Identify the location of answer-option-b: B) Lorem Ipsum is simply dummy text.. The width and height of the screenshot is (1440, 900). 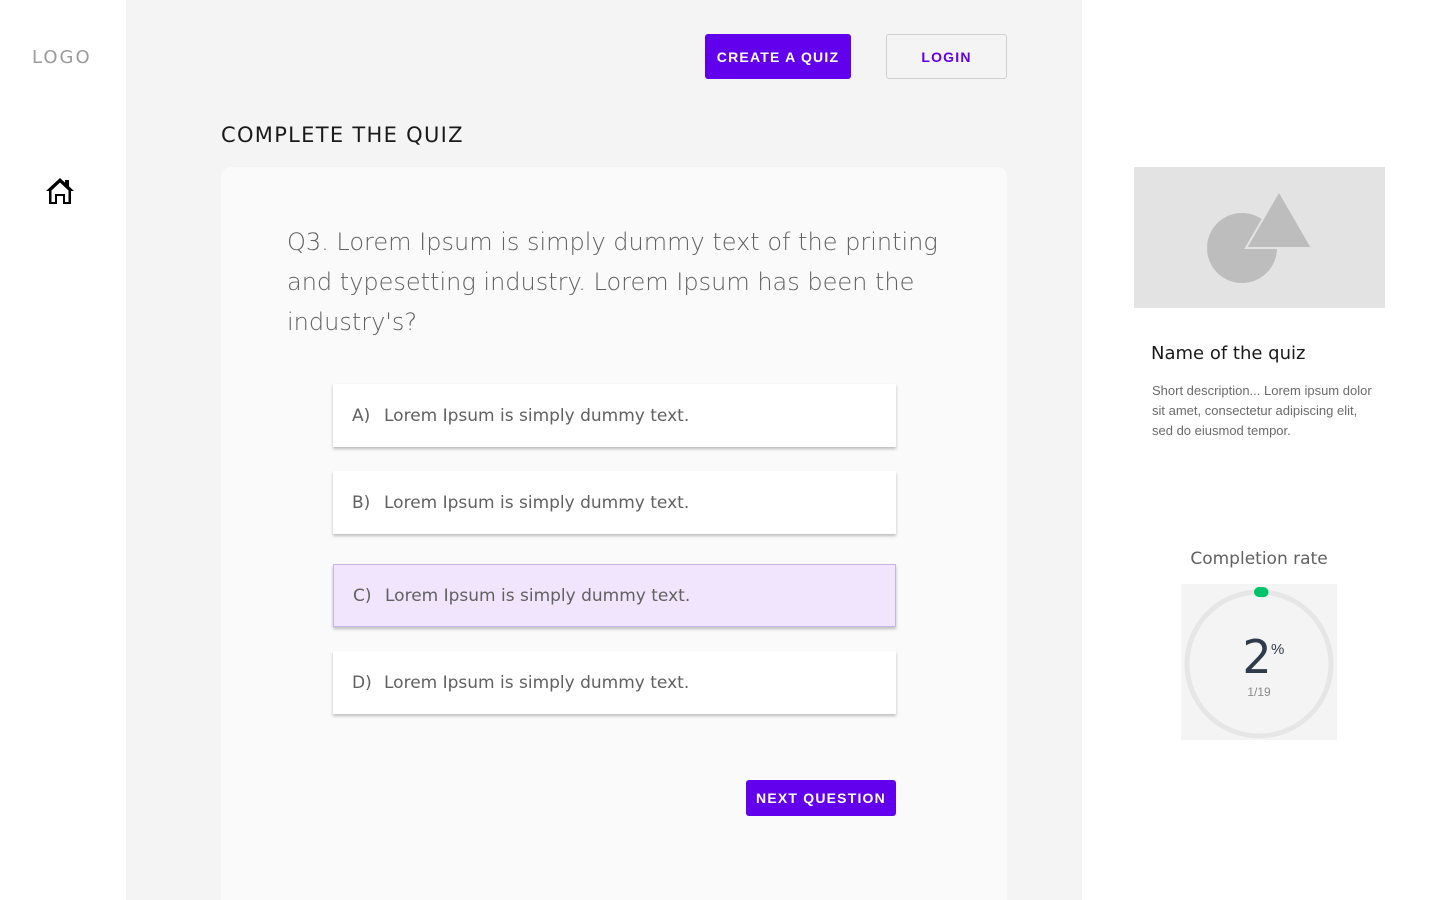
(614, 502).